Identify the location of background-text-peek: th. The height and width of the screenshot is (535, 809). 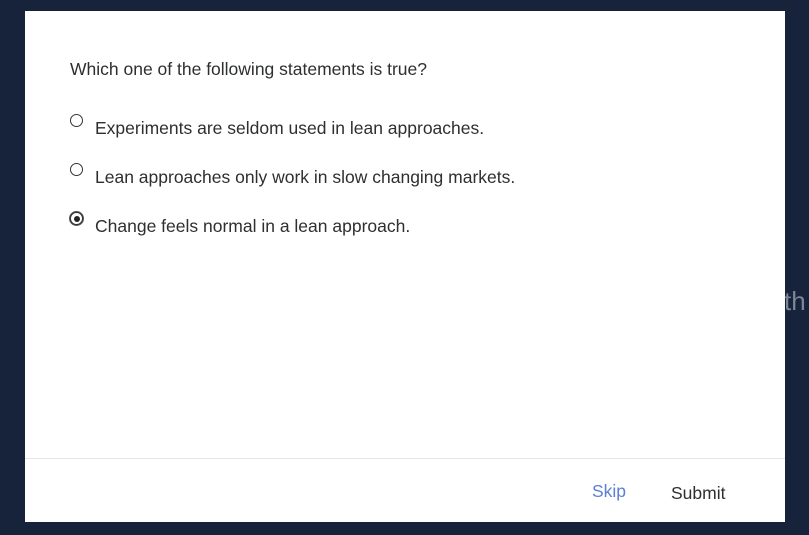
(795, 301).